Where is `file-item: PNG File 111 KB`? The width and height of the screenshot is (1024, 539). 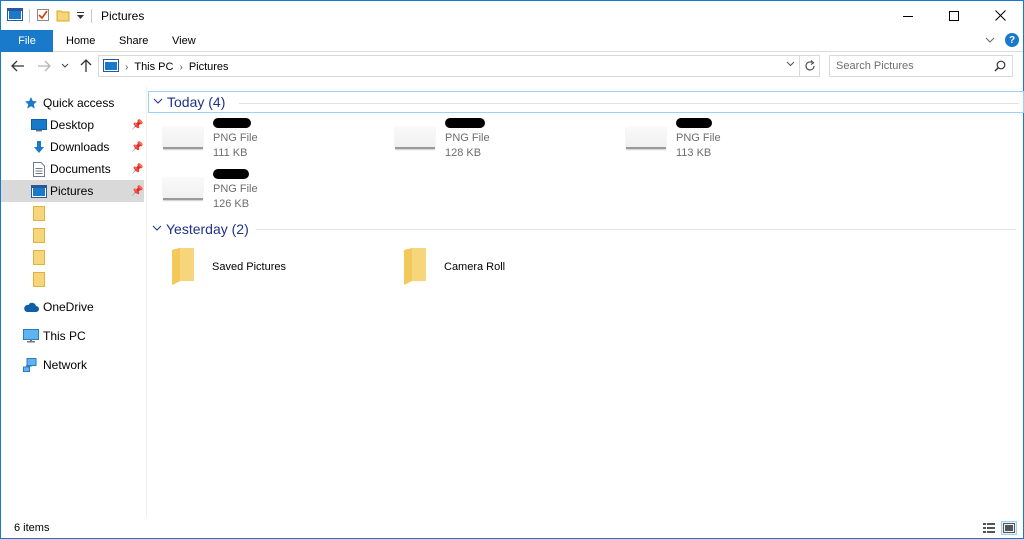
file-item: PNG File 111 KB is located at coordinates (273, 141).